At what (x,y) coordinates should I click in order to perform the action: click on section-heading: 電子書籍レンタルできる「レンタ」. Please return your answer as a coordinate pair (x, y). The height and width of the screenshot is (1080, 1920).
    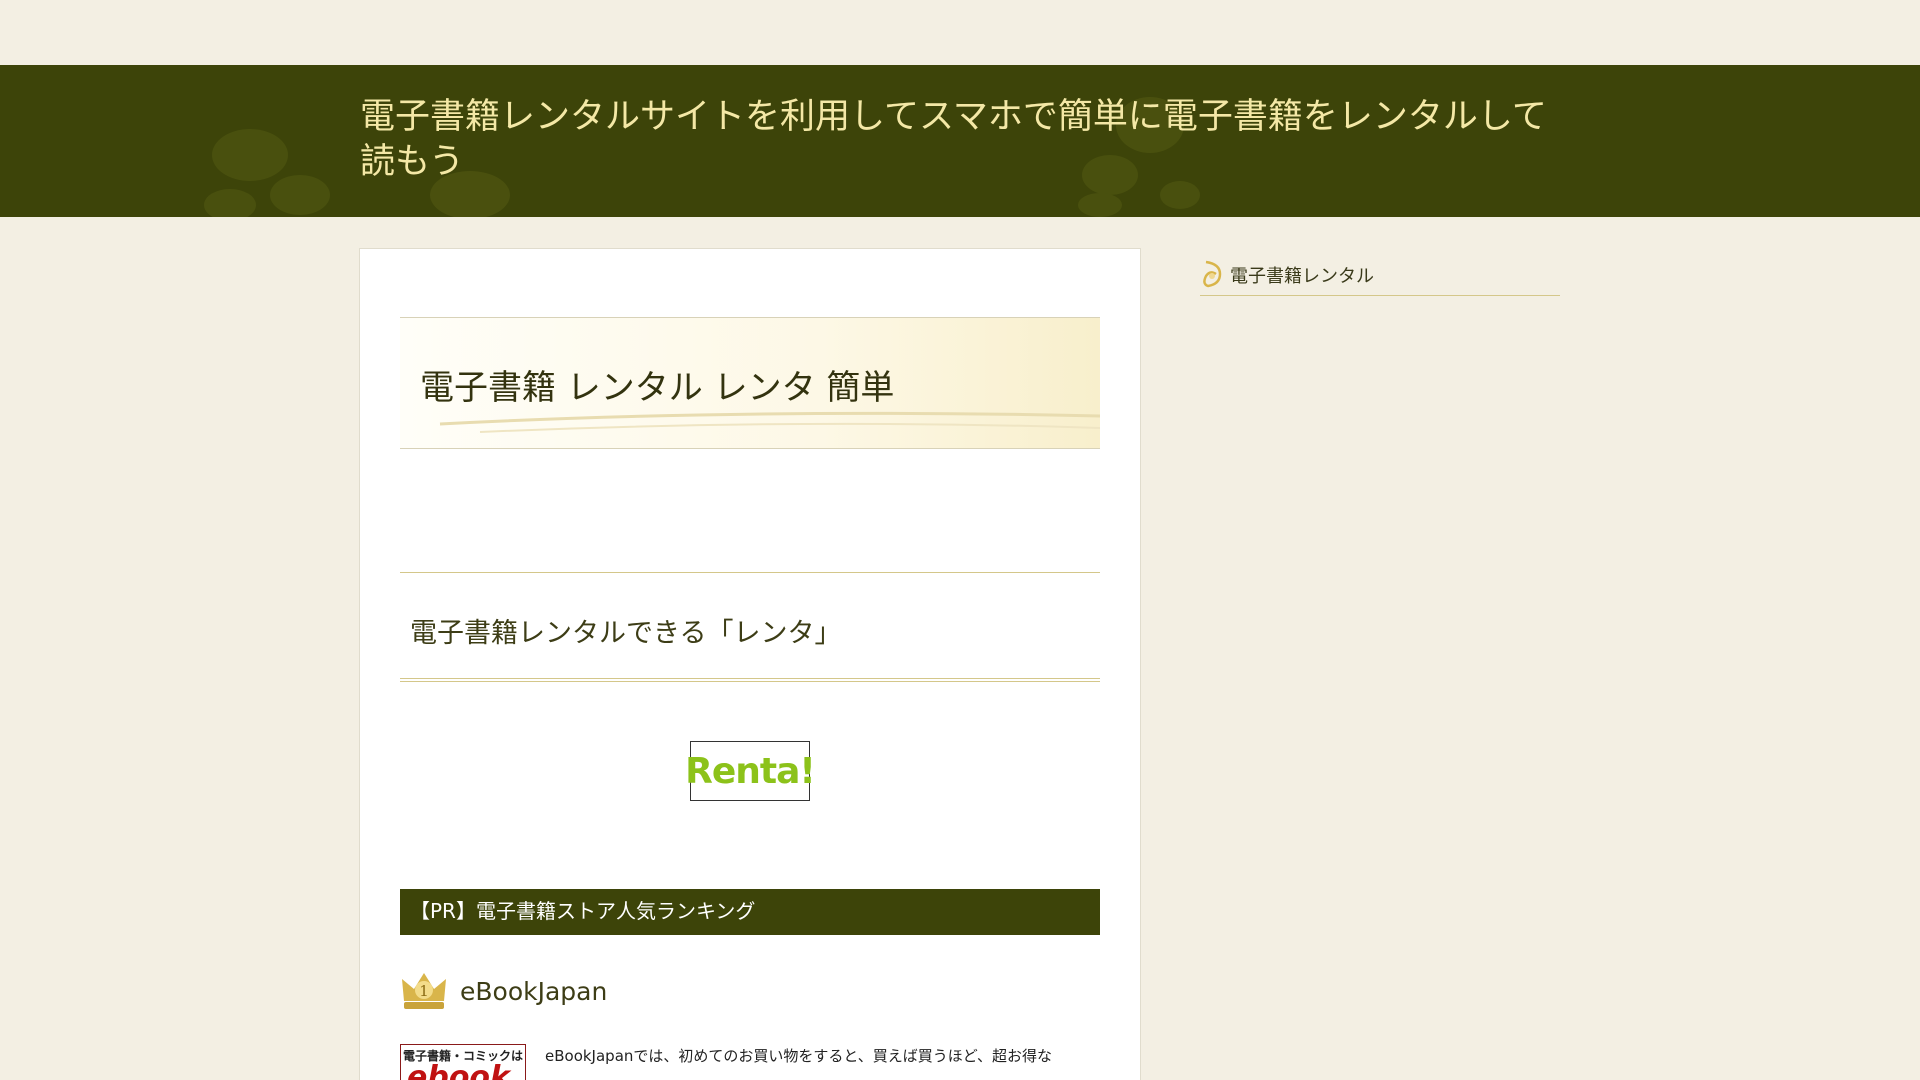
    Looking at the image, I should click on (750, 627).